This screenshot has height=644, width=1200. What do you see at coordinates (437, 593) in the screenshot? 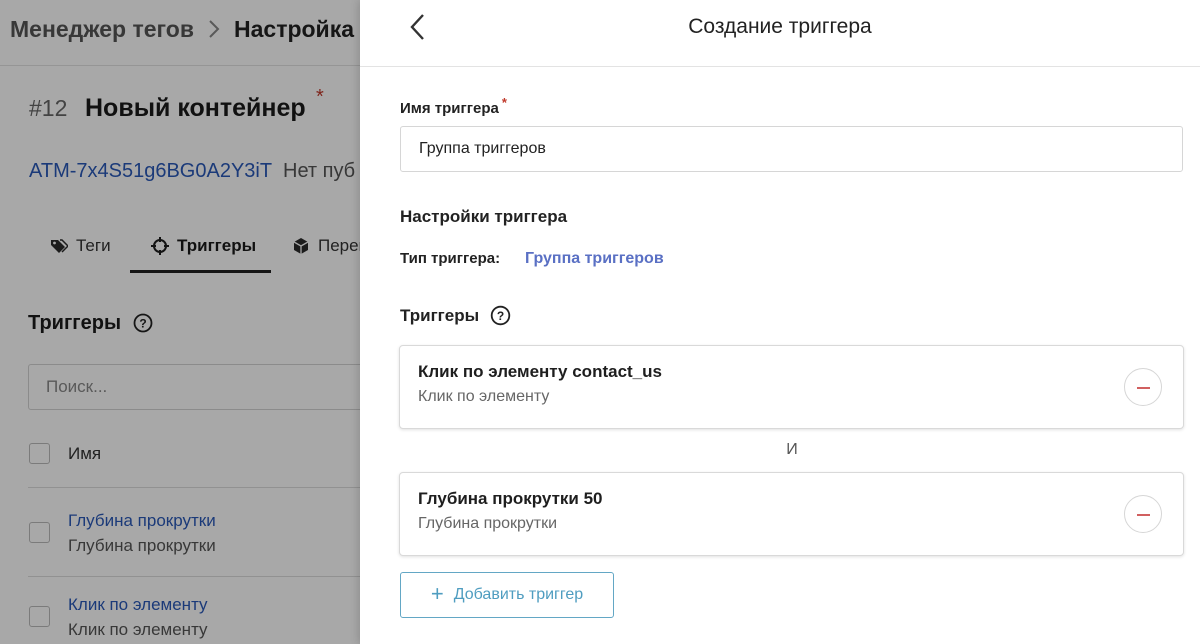
I see `plus-icon: +` at bounding box center [437, 593].